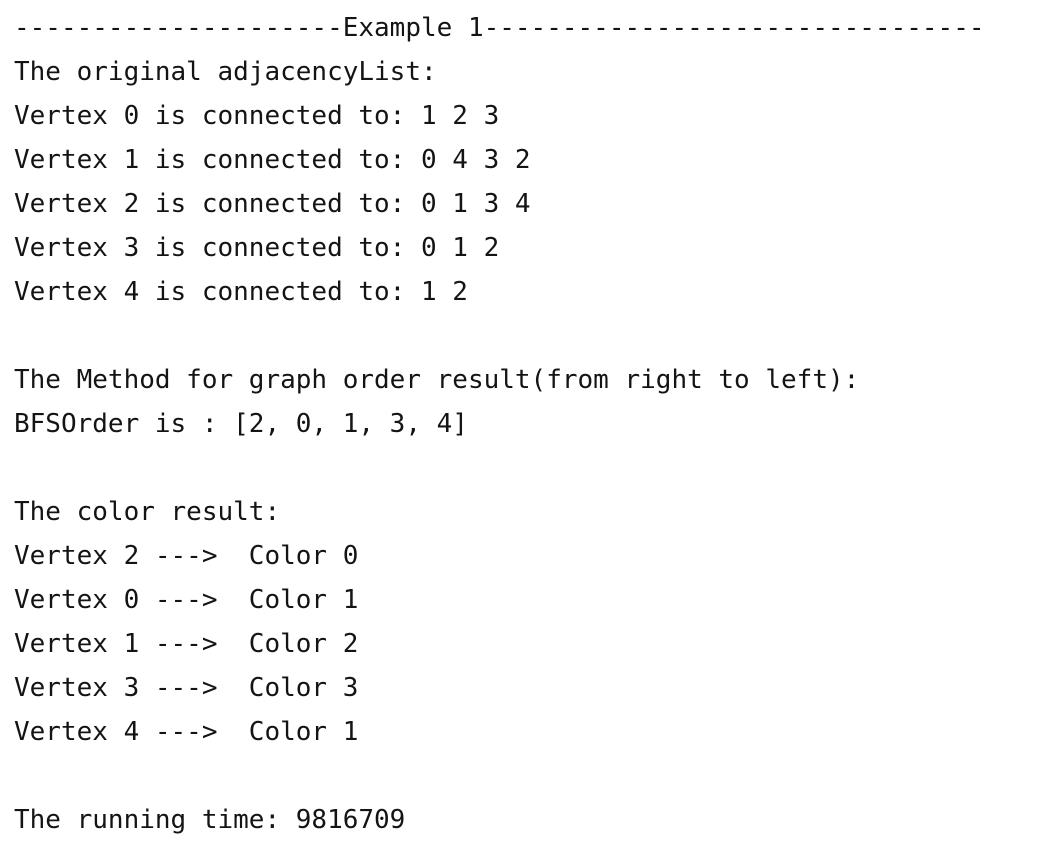 This screenshot has width=1042, height=854. Describe the element at coordinates (210, 820) in the screenshot. I see `running-time-line: The running time: 9816709` at that location.